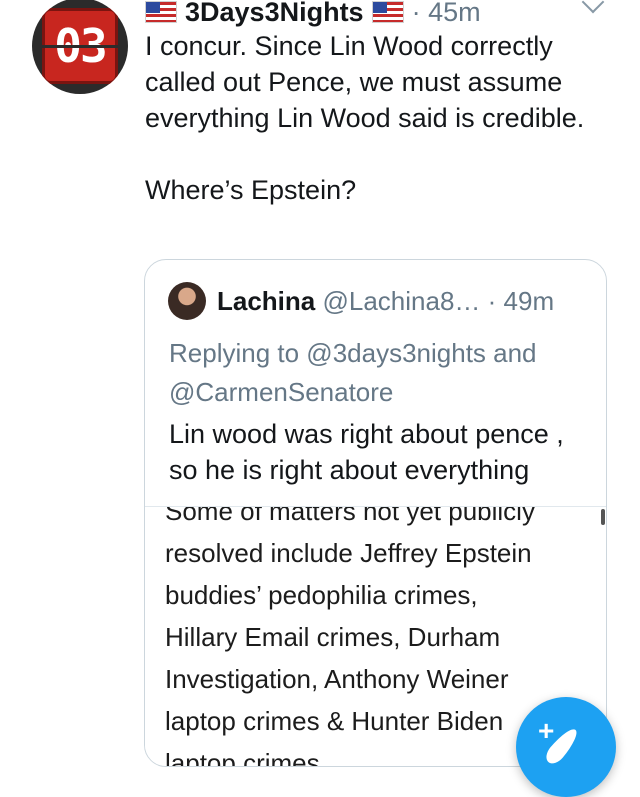 Image resolution: width=640 pixels, height=797 pixels. What do you see at coordinates (593, 7) in the screenshot?
I see `chevron-down-icon` at bounding box center [593, 7].